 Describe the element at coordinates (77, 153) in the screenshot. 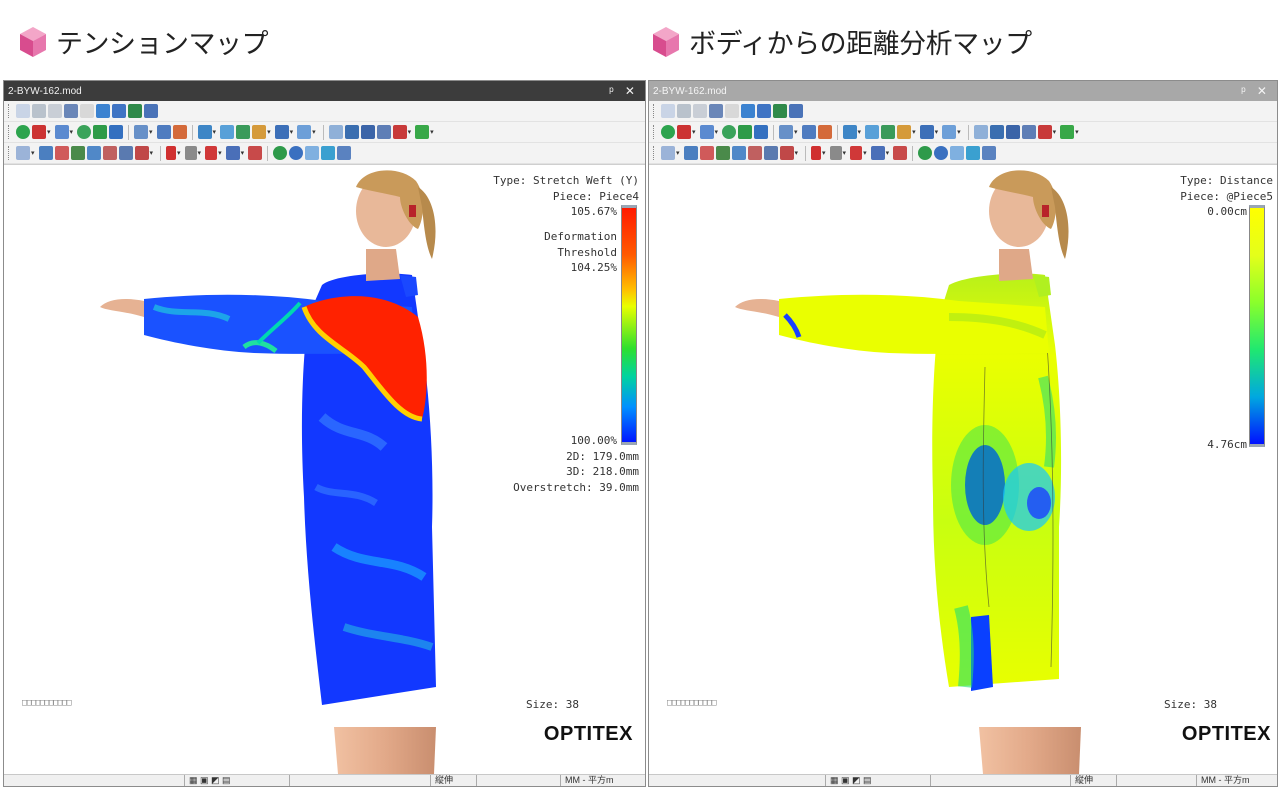

I see `cube-view-icon` at that location.